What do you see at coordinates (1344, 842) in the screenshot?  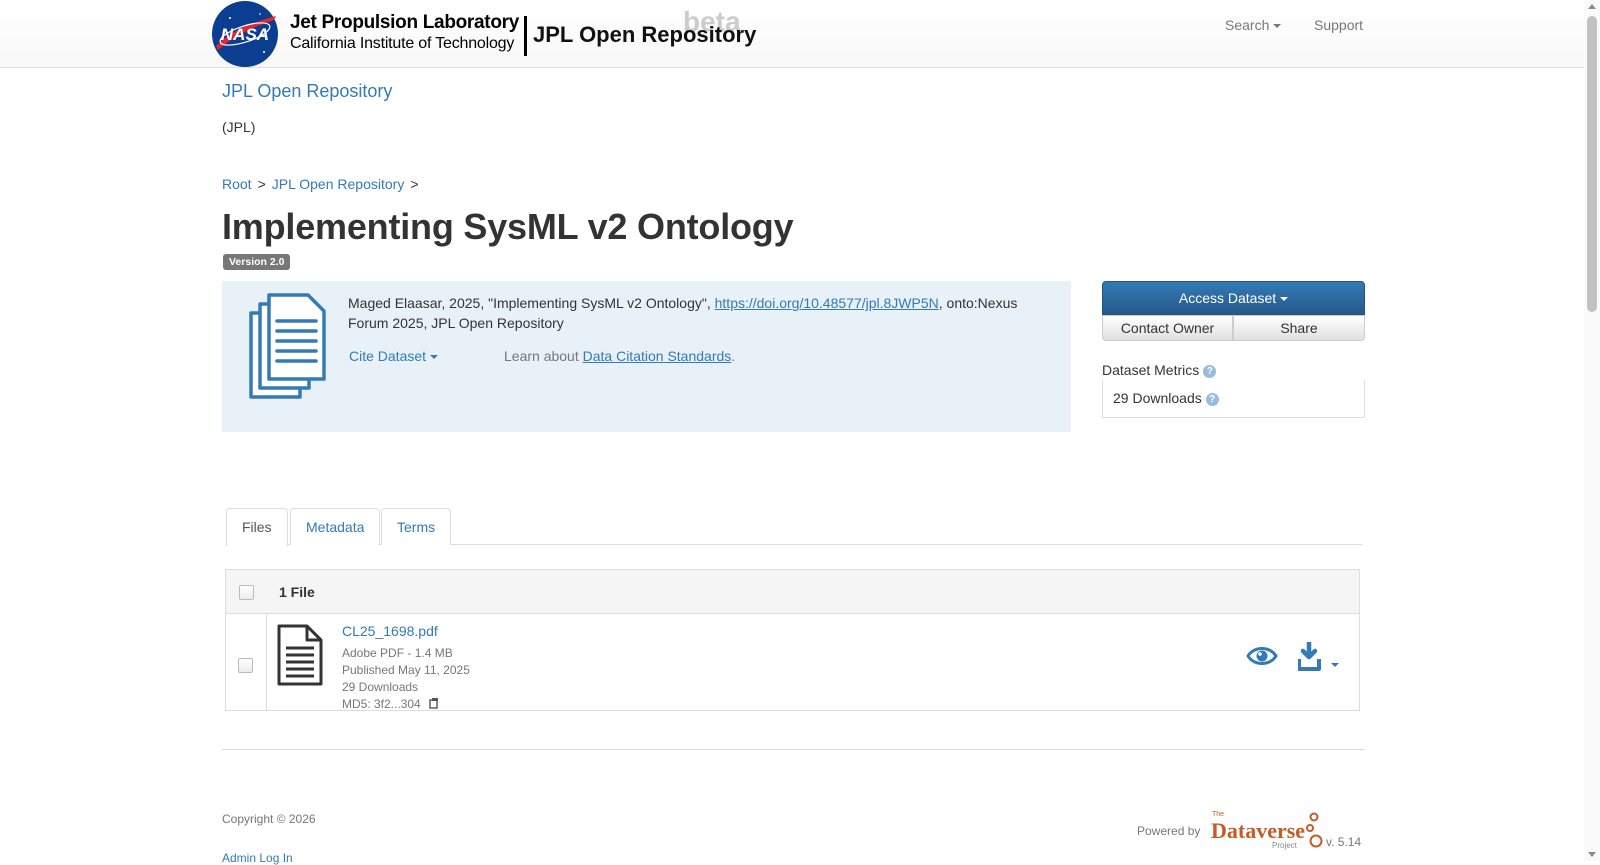 I see `dataverse-version: v. 5.14` at bounding box center [1344, 842].